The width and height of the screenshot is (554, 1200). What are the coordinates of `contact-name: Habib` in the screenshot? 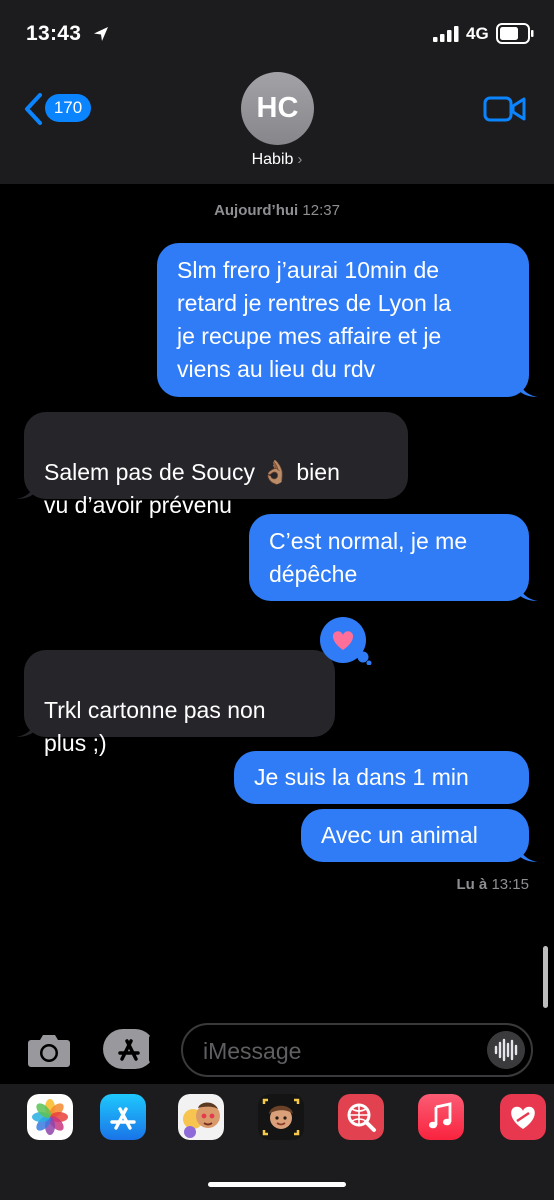 It's located at (272, 159).